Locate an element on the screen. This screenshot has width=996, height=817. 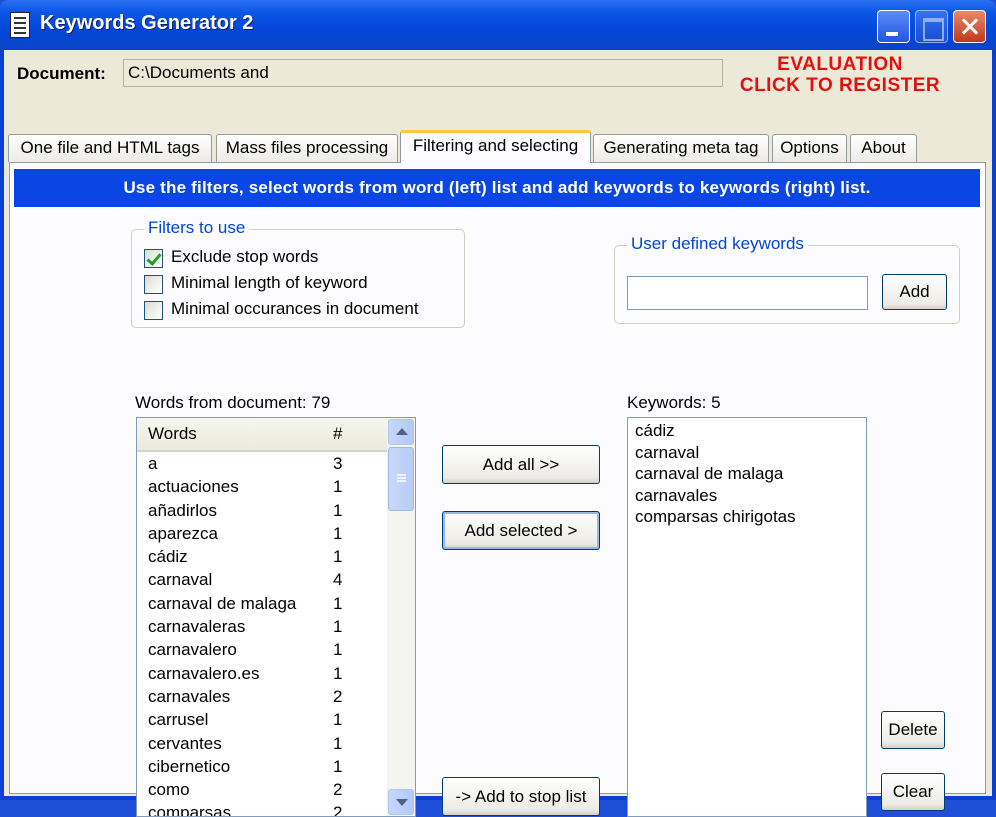
document-path-field: C:\Documents and is located at coordinates (423, 73).